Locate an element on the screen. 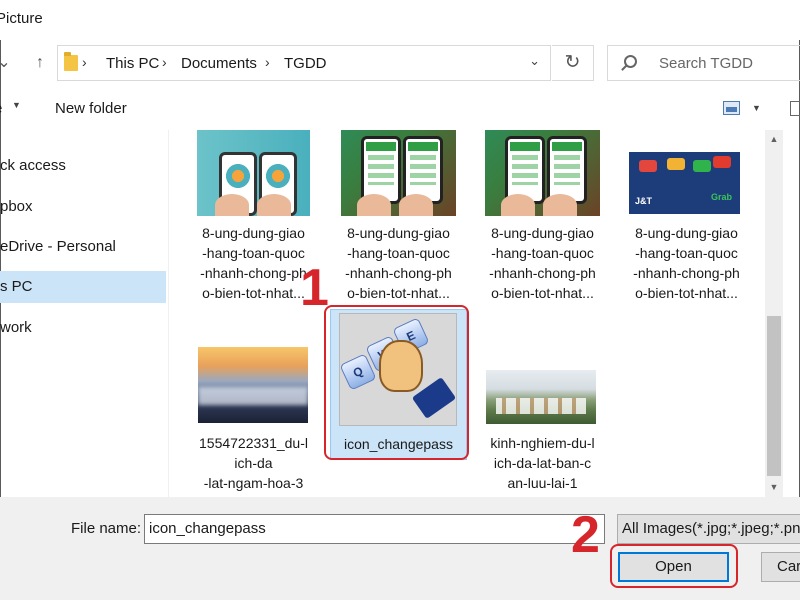 The image size is (800, 600). nav-item-this-pc: s PC is located at coordinates (83, 287).